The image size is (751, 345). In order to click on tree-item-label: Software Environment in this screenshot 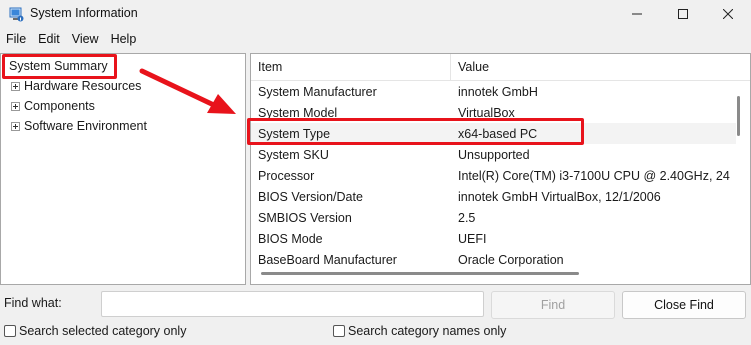, I will do `click(85, 126)`.